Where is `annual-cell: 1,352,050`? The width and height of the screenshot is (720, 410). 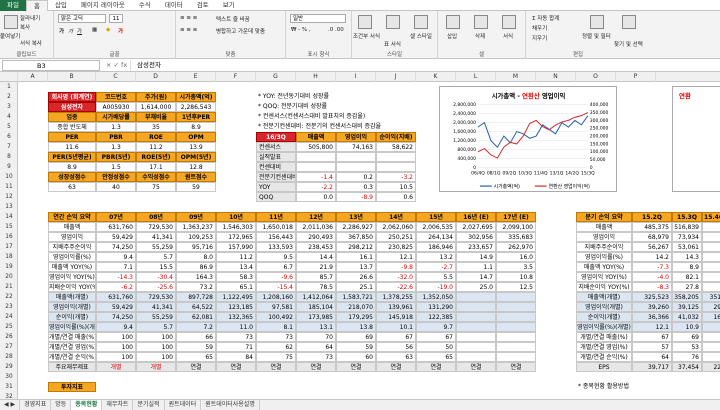
annual-cell: 1,352,050 is located at coordinates (436, 297).